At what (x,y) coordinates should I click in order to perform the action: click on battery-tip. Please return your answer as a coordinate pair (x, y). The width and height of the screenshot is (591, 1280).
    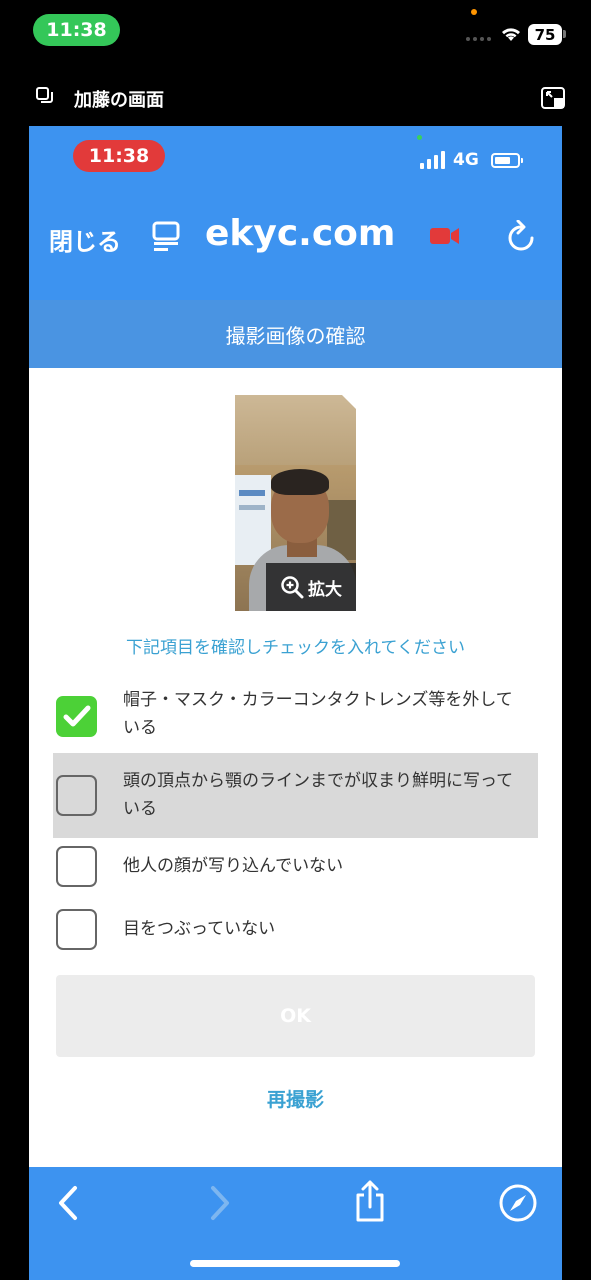
    Looking at the image, I should click on (564, 34).